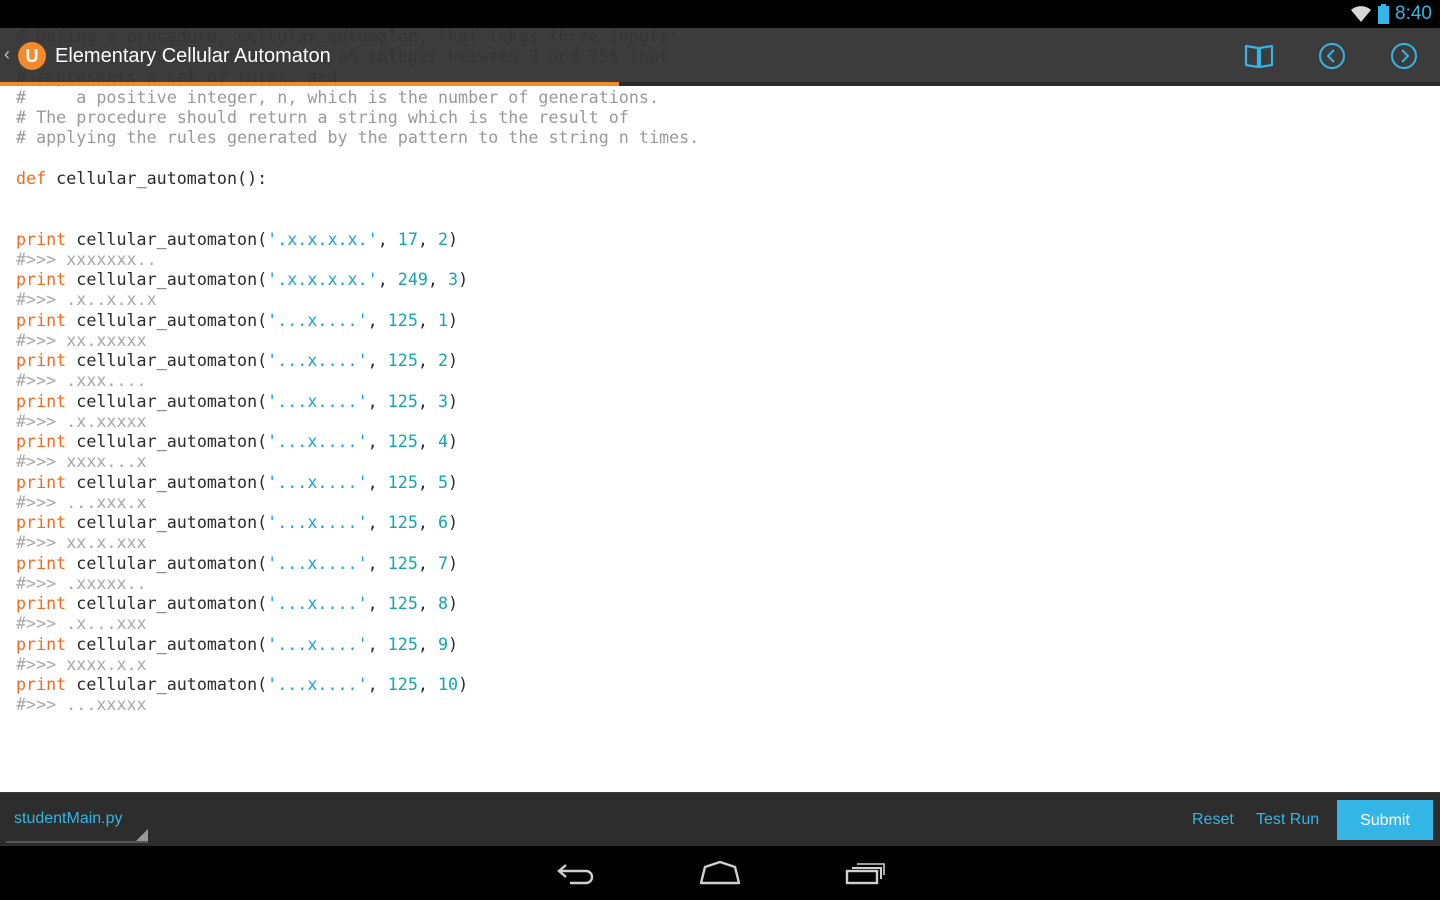 The width and height of the screenshot is (1440, 900). I want to click on file-selector: studentMain.py, so click(77, 823).